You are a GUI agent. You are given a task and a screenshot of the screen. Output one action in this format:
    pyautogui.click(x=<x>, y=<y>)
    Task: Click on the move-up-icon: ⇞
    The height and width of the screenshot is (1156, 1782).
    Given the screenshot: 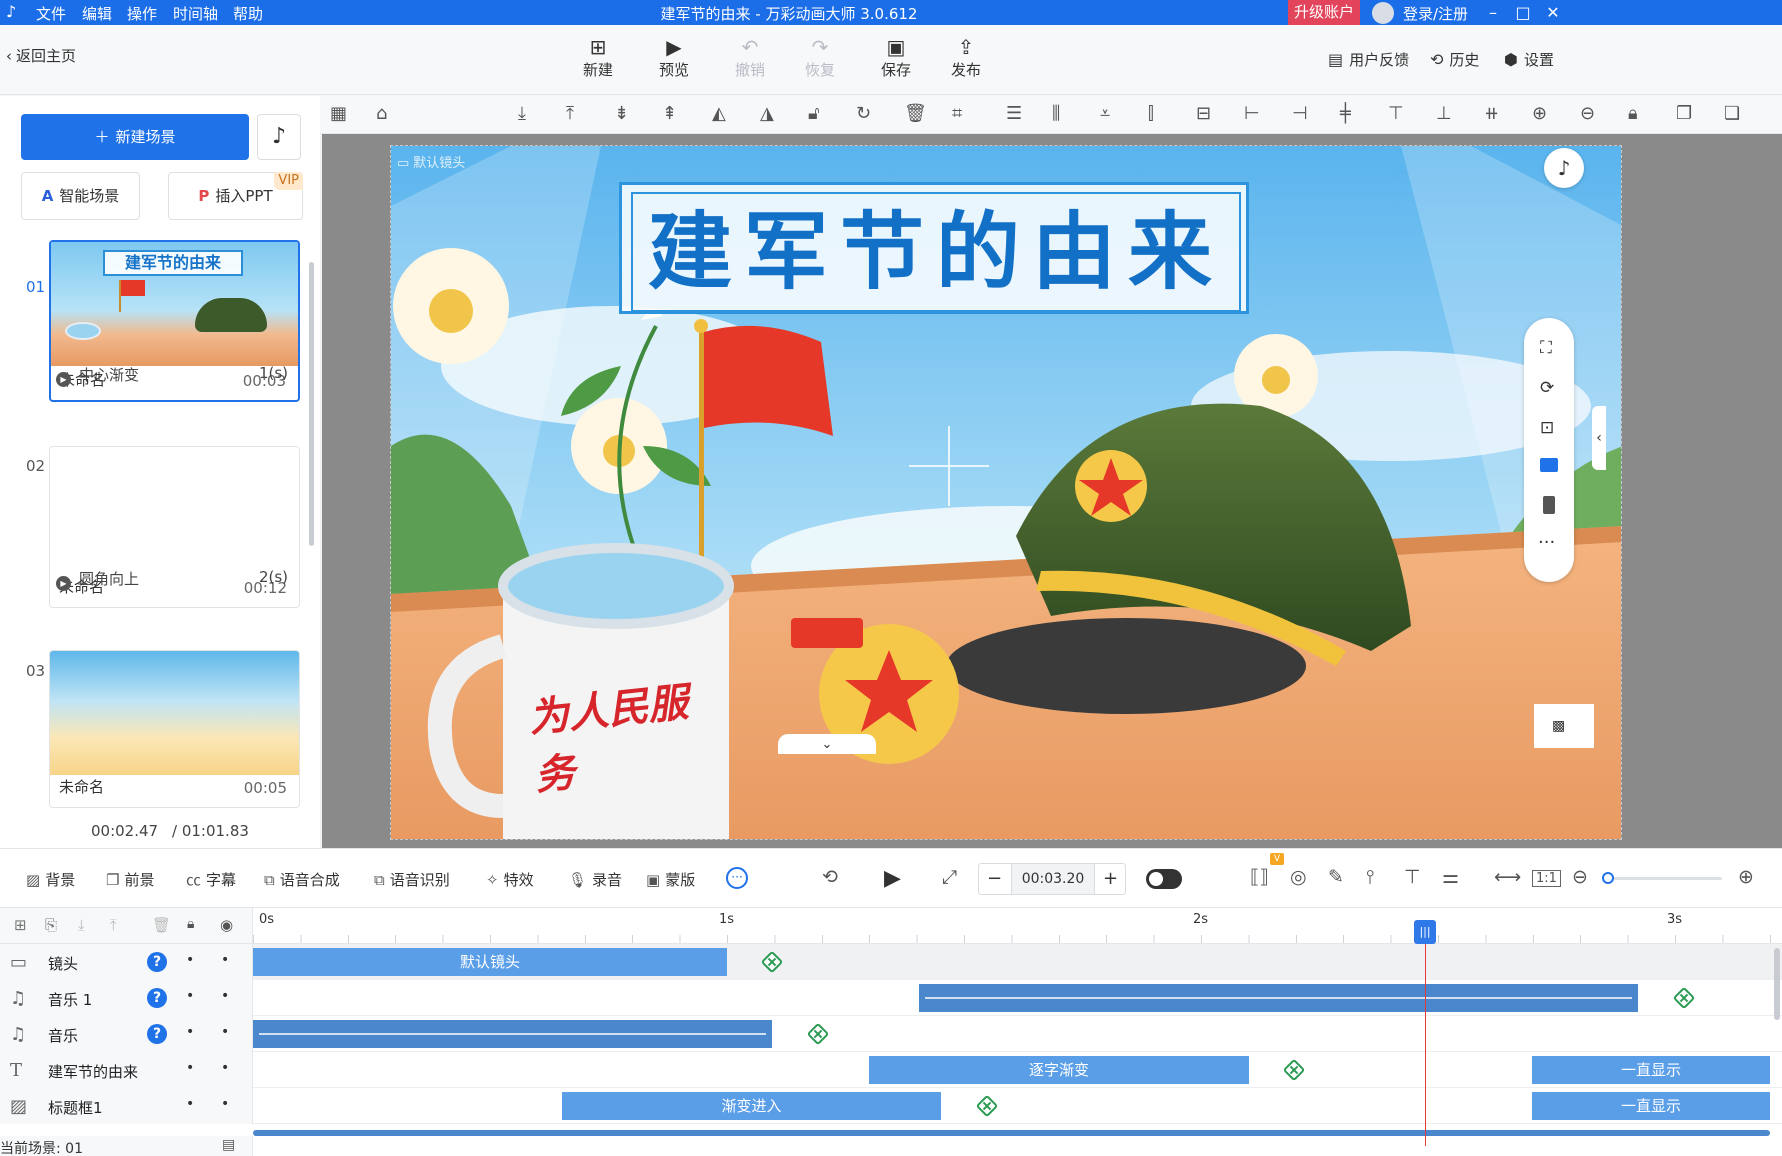 What is the action you would take?
    pyautogui.click(x=669, y=114)
    